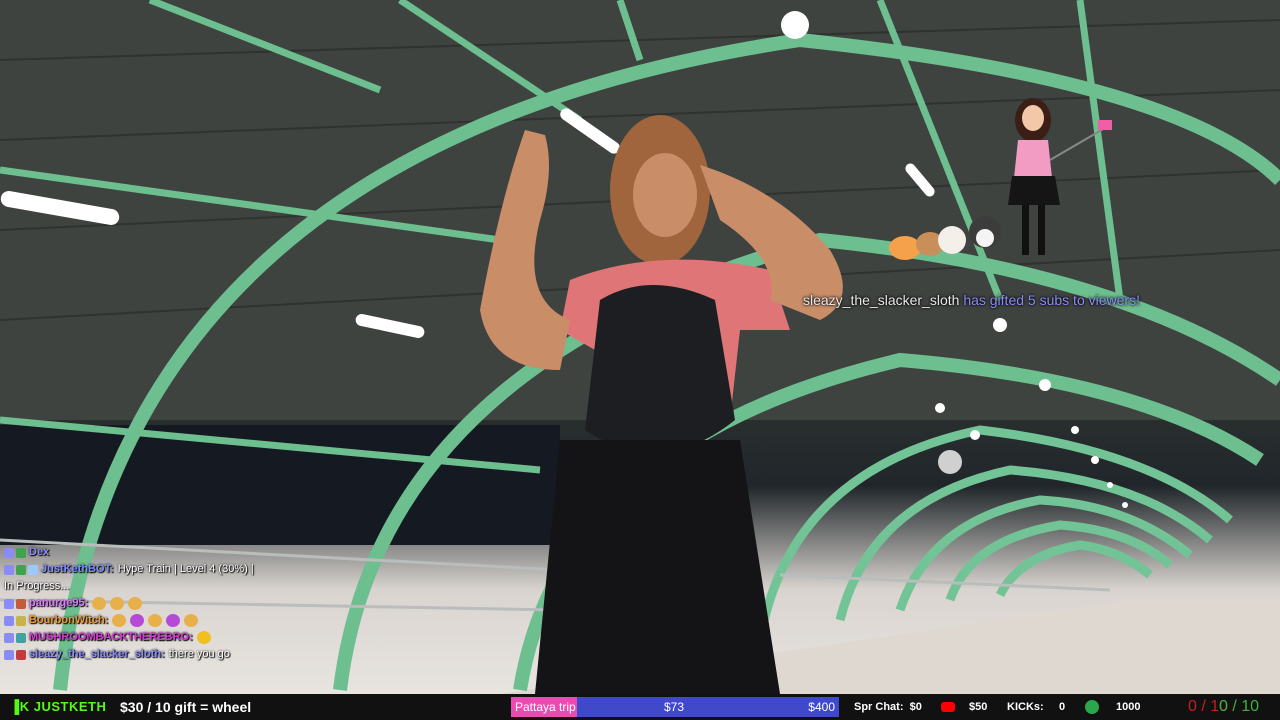 The height and width of the screenshot is (720, 1280). I want to click on chat-line: sleazy_the_slacker_sloth: there you go, so click(150, 654).